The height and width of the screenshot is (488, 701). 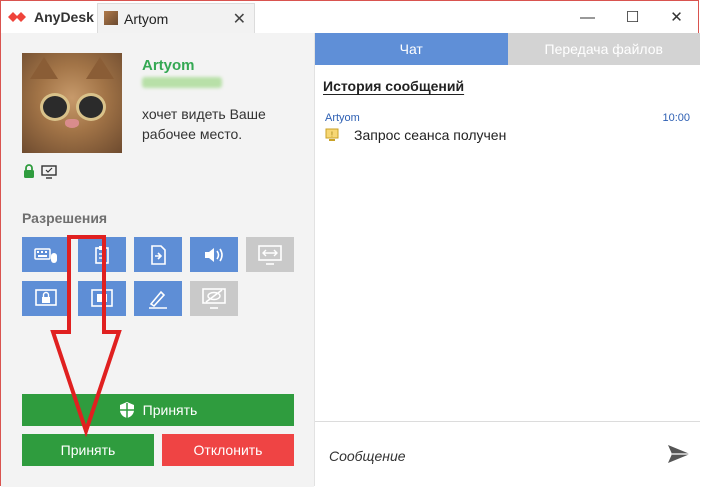 I want to click on decline-label: Отклонить, so click(x=228, y=450).